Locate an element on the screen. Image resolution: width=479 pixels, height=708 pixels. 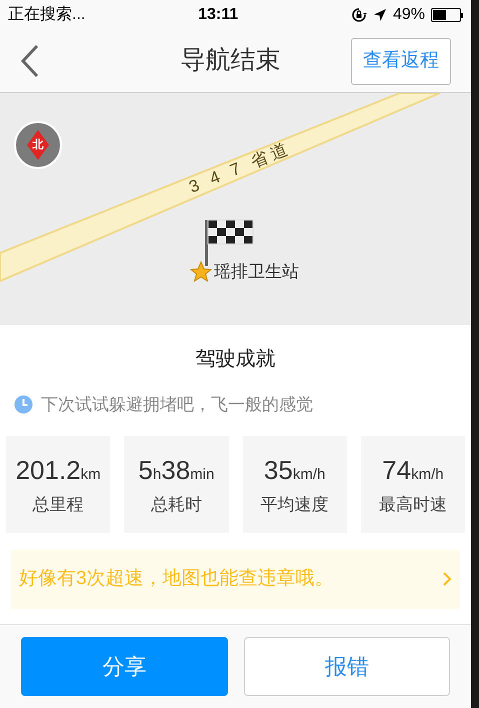
report-button: 报错 is located at coordinates (347, 666).